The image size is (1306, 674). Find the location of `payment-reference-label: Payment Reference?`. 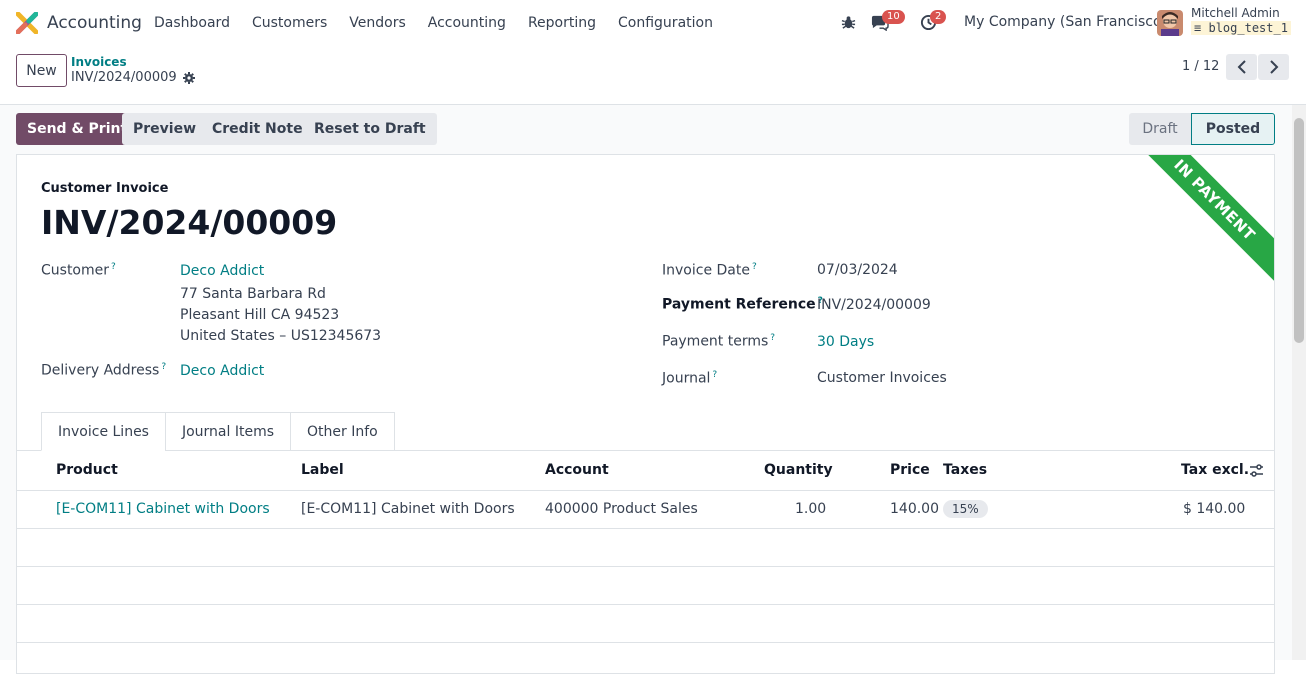

payment-reference-label: Payment Reference? is located at coordinates (742, 304).